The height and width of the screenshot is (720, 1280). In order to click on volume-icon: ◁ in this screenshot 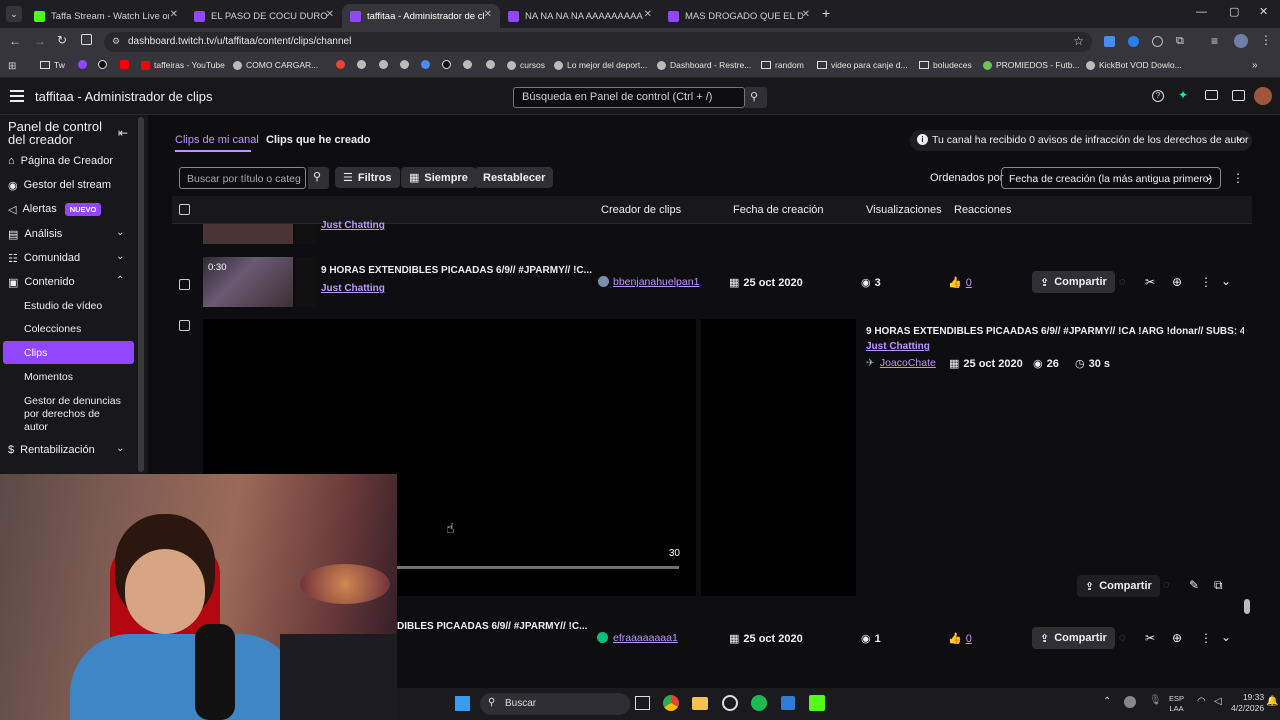, I will do `click(1218, 701)`.